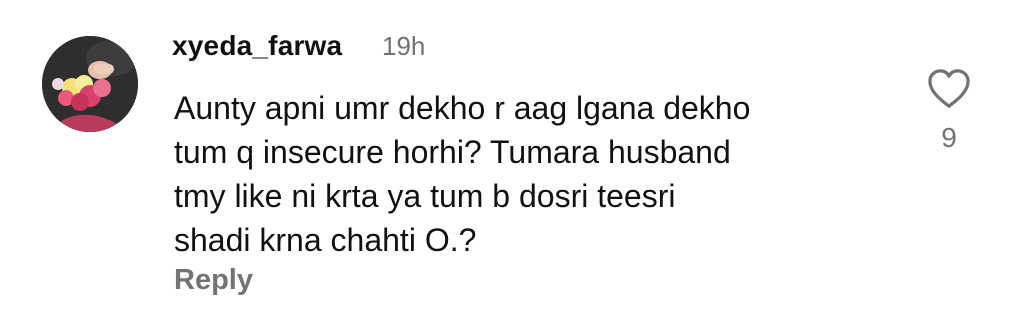 Image resolution: width=1024 pixels, height=324 pixels. I want to click on heart-outline-icon, so click(949, 88).